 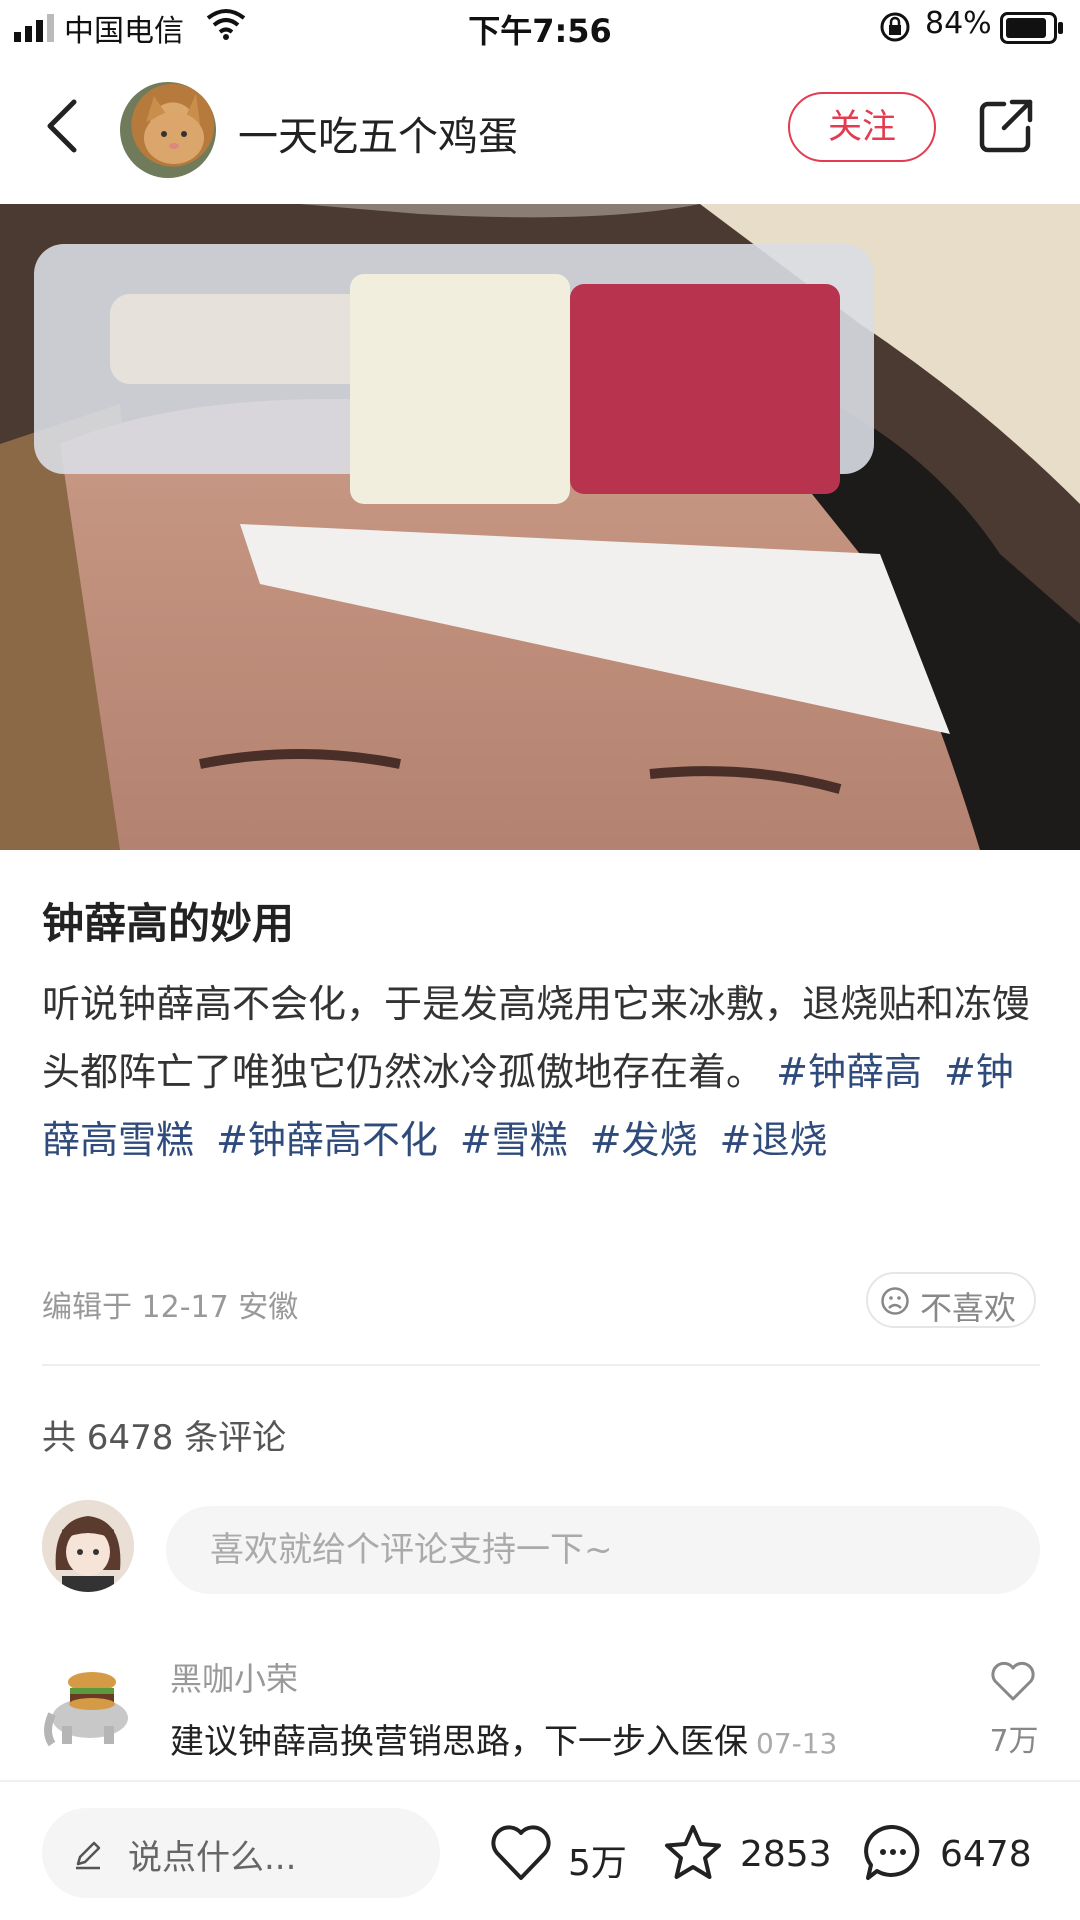 I want to click on my-avatar, so click(x=88, y=1546).